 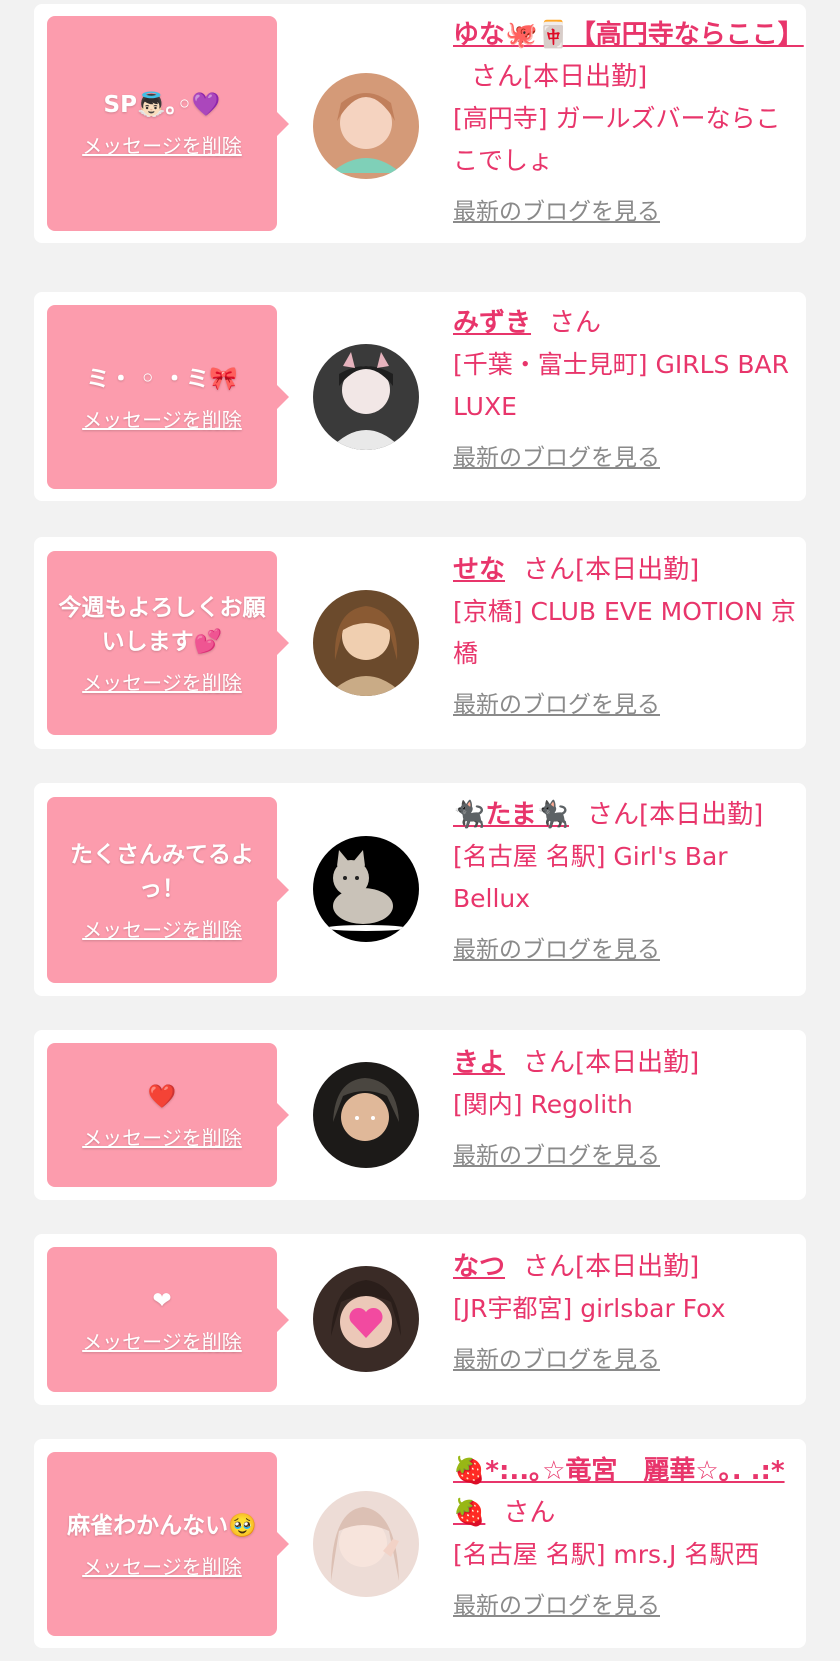 What do you see at coordinates (162, 871) in the screenshot?
I see `message-text: たくさんみてるよっ！` at bounding box center [162, 871].